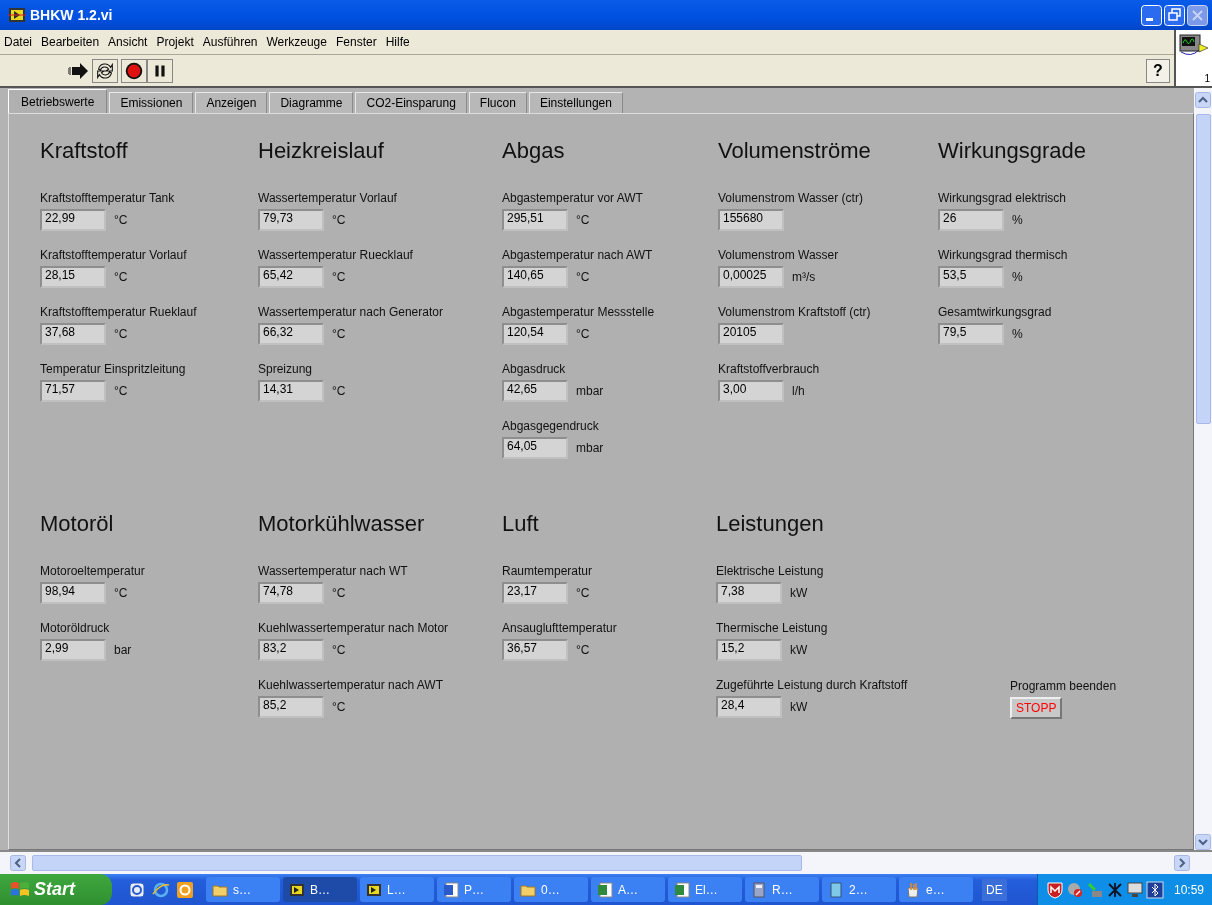 The width and height of the screenshot is (1212, 905). I want to click on menu-item: Ausführen, so click(230, 42).